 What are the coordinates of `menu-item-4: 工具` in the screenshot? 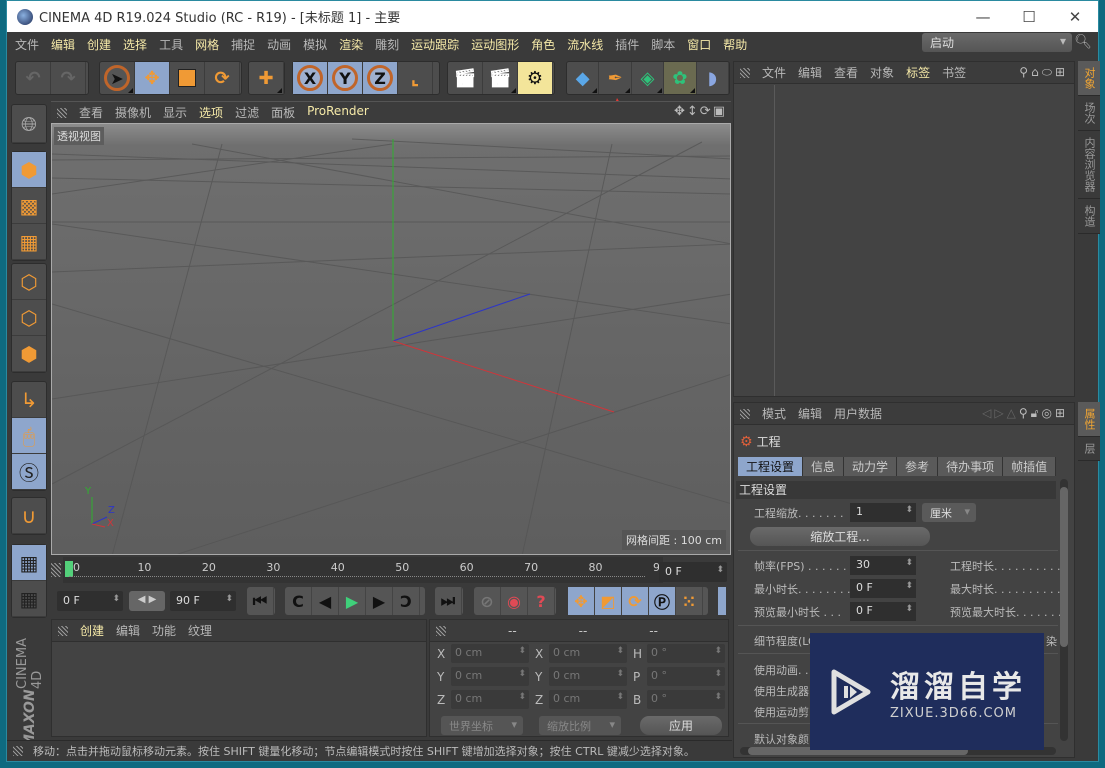 It's located at (171, 44).